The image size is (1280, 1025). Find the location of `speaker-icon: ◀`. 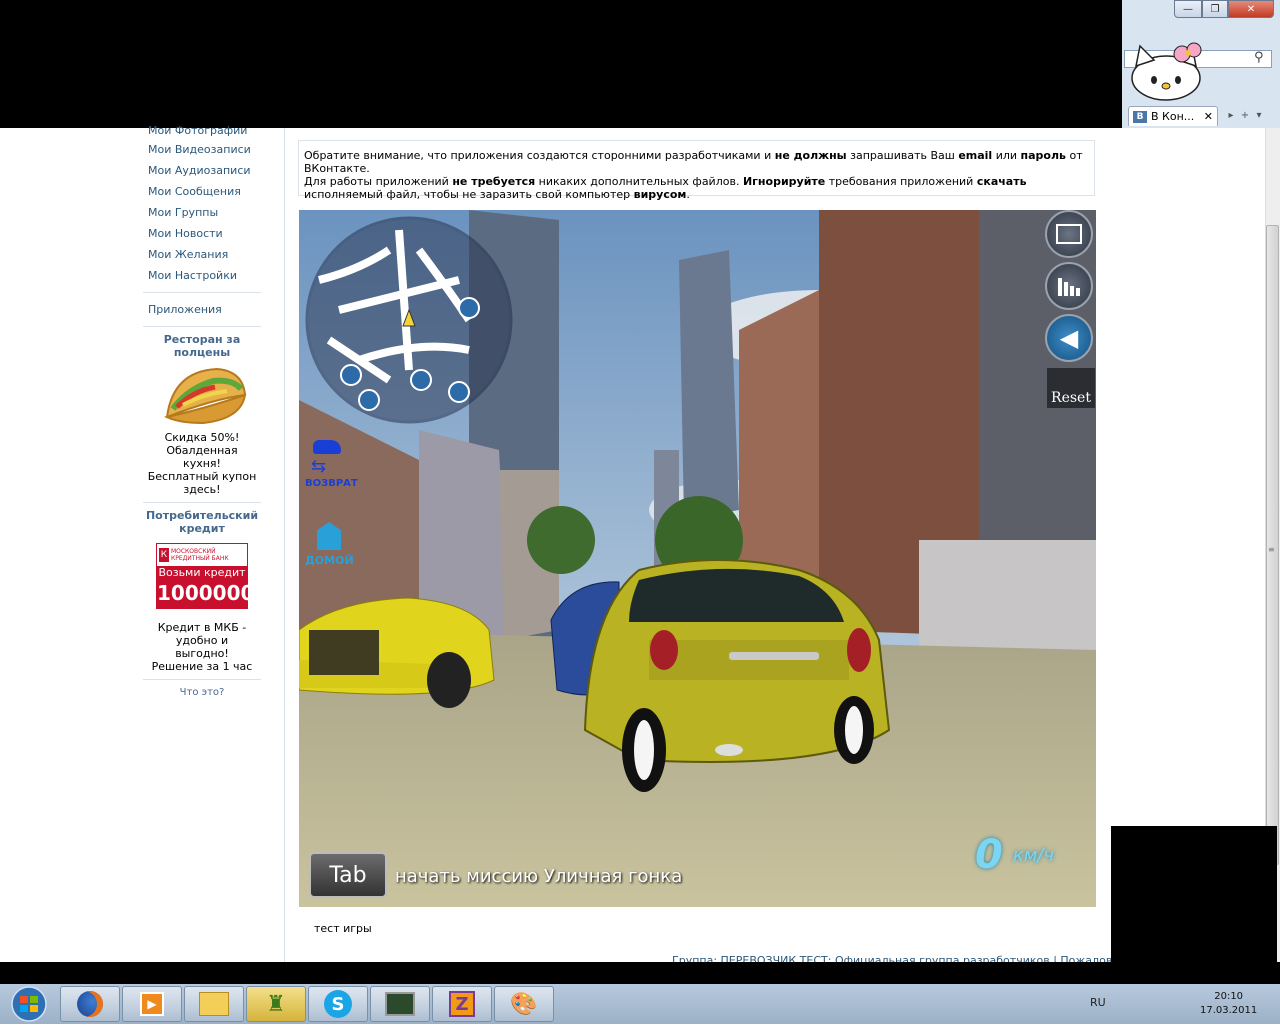

speaker-icon: ◀ is located at coordinates (1069, 338).